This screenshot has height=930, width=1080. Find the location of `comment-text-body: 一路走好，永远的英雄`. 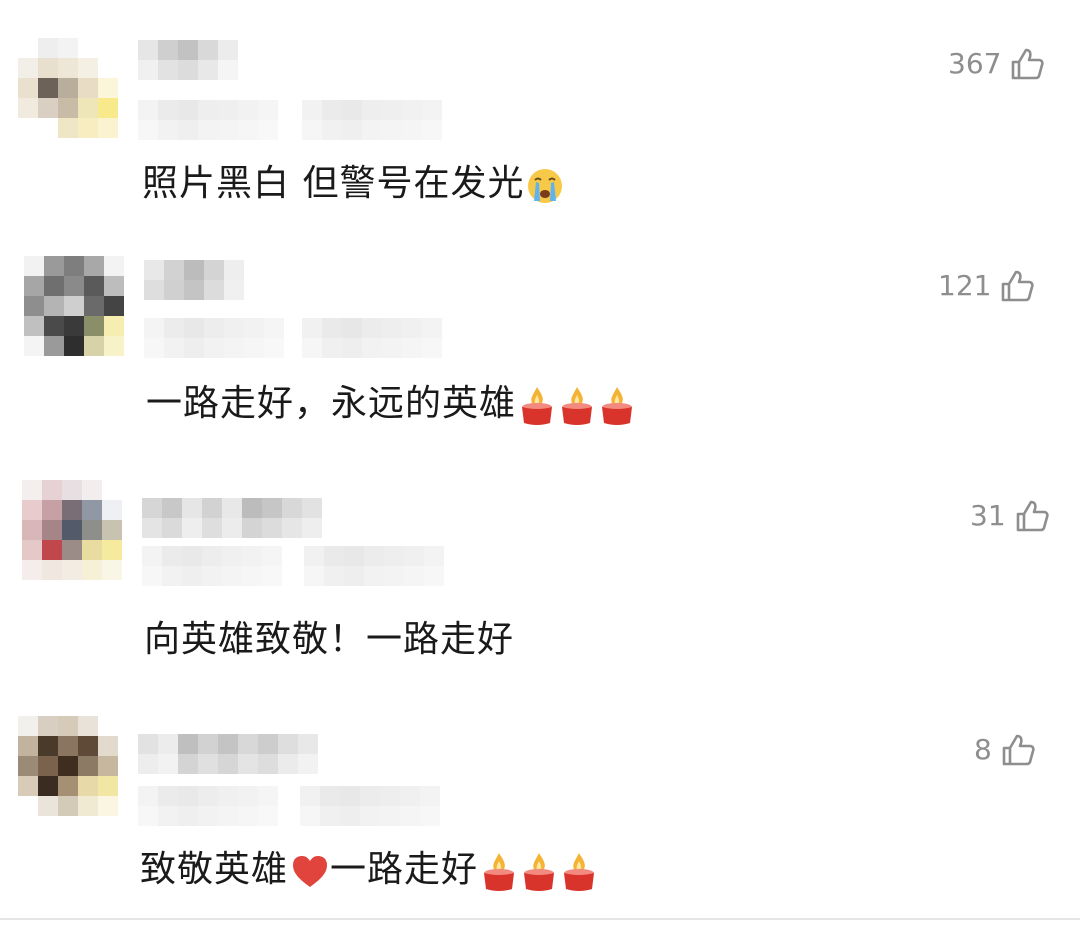

comment-text-body: 一路走好，永远的英雄 is located at coordinates (331, 403).